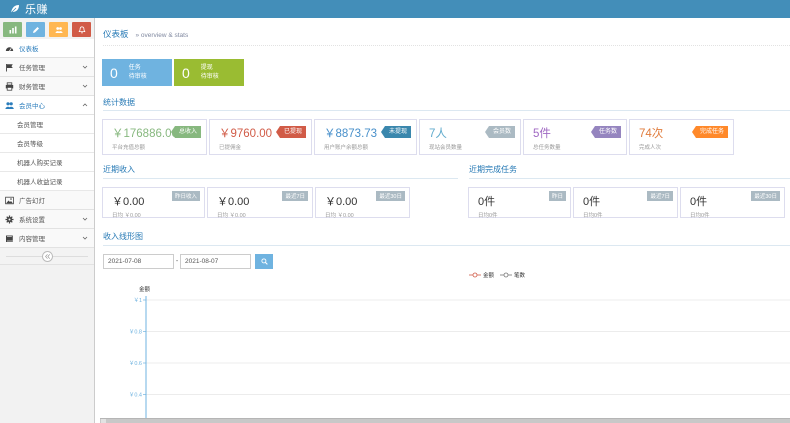  I want to click on stat-not-withdrawn: ￥8873.73 用户账户余额总额 未提现, so click(365, 137).